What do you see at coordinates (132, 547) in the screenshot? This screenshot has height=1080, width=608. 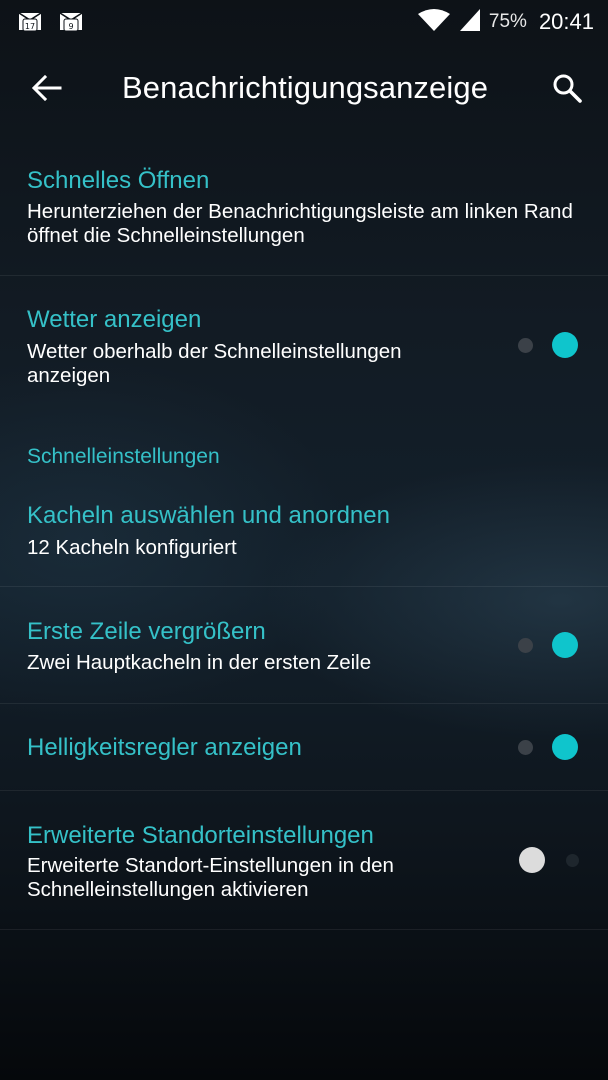 I see `pref-summary: 12 Kacheln konfiguriert` at bounding box center [132, 547].